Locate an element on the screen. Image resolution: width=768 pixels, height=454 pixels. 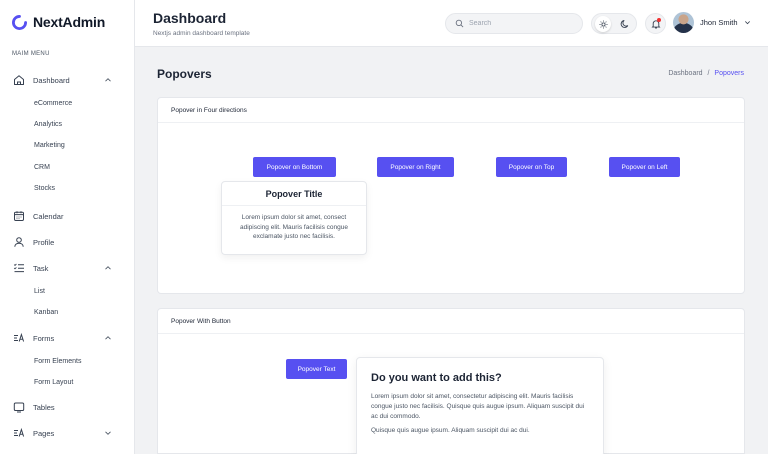
user-menu: Jhon Smith is located at coordinates (712, 22).